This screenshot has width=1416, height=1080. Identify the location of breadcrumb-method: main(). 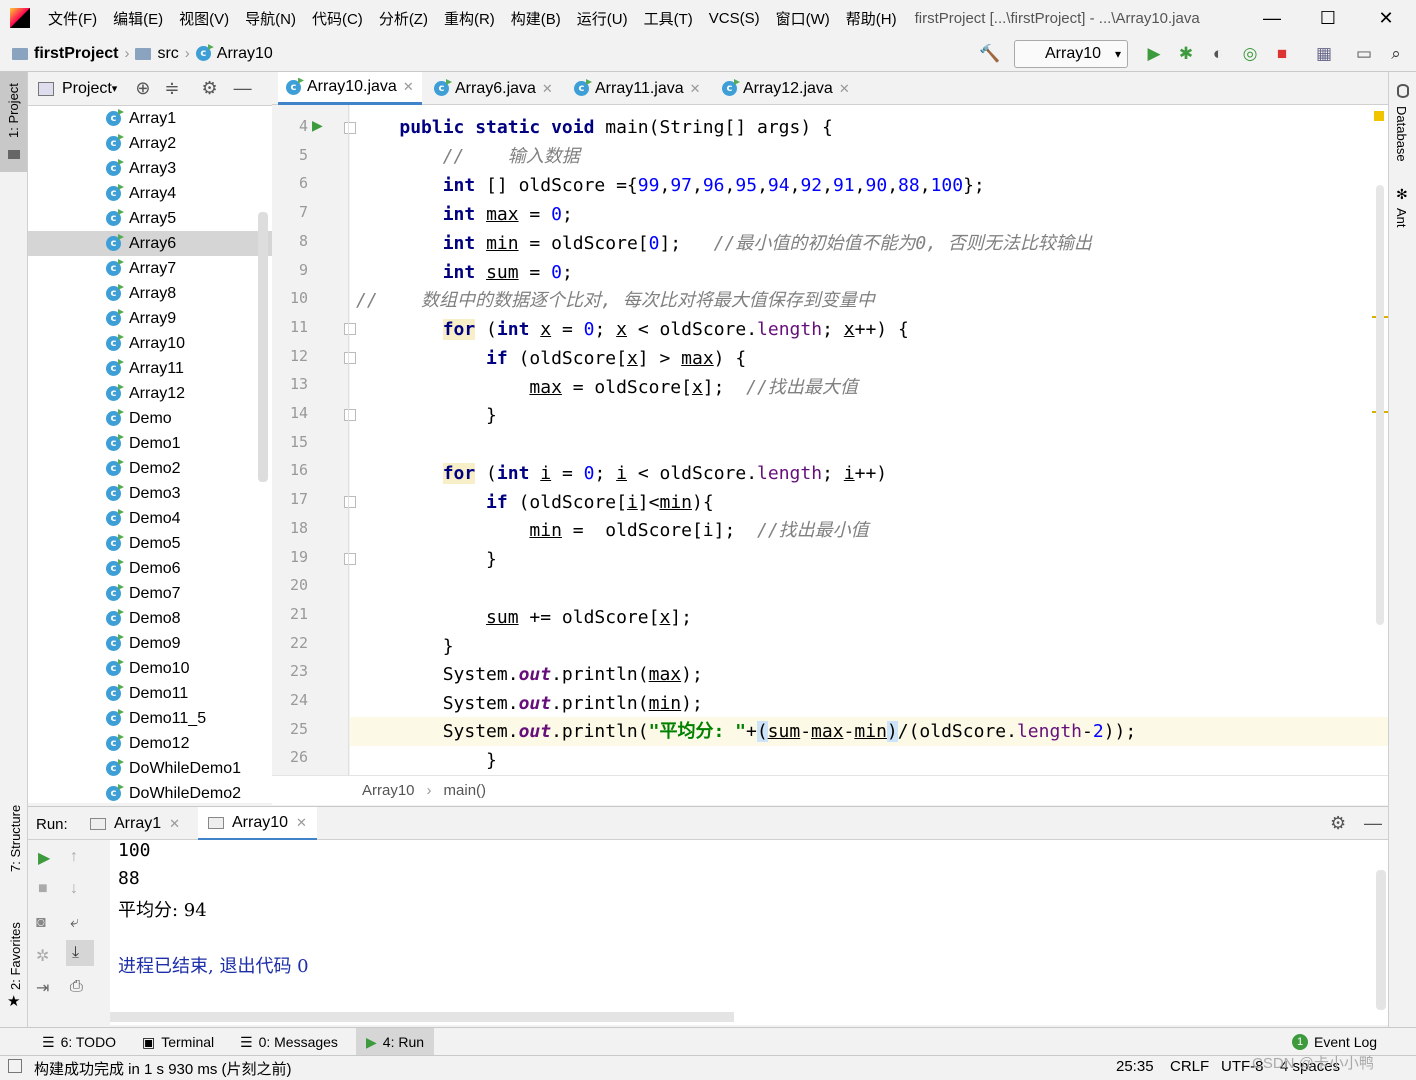
(465, 790).